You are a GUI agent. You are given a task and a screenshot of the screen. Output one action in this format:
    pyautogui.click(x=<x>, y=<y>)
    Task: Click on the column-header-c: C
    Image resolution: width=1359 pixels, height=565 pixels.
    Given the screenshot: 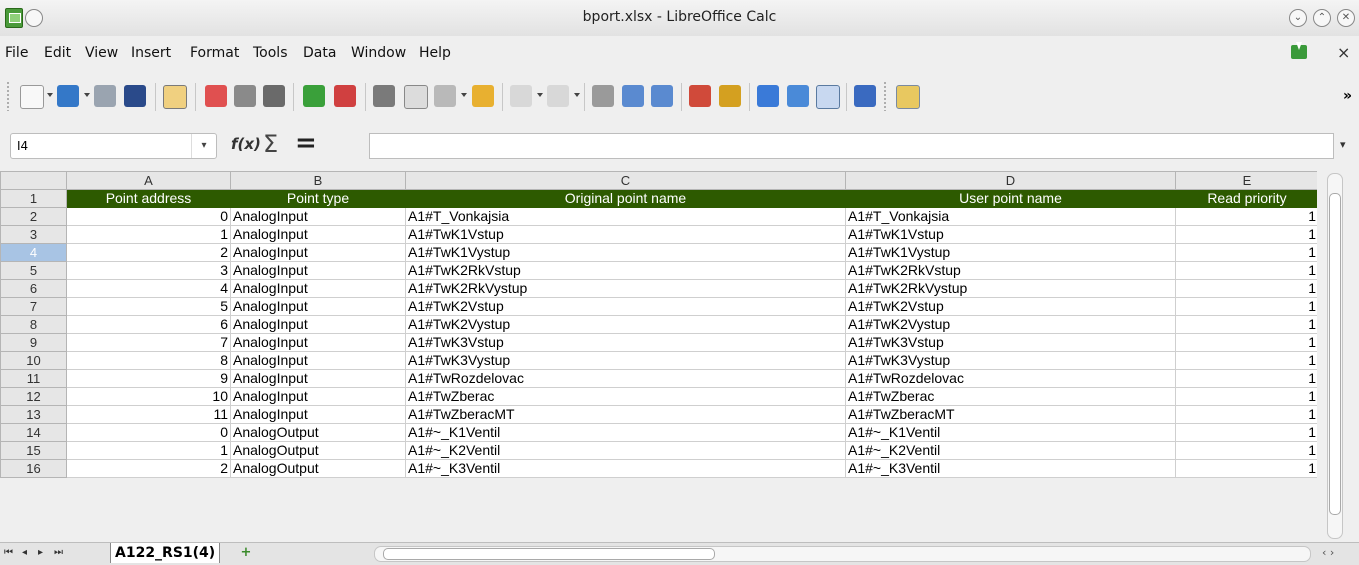 What is the action you would take?
    pyautogui.click(x=625, y=180)
    